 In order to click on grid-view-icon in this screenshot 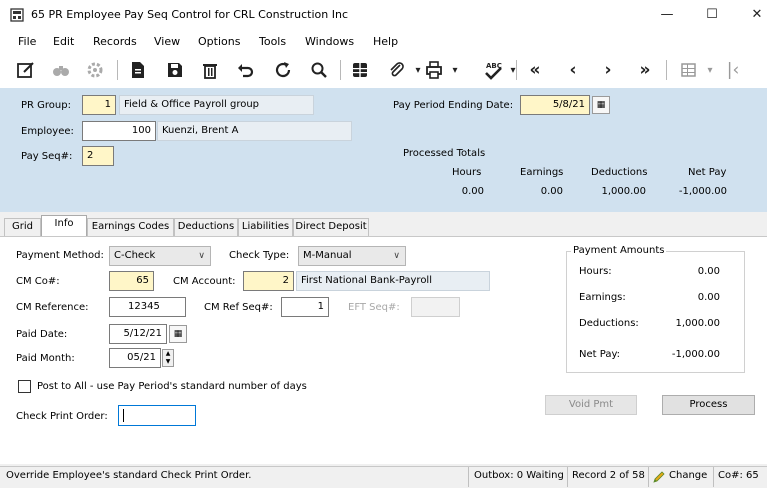, I will do `click(360, 70)`.